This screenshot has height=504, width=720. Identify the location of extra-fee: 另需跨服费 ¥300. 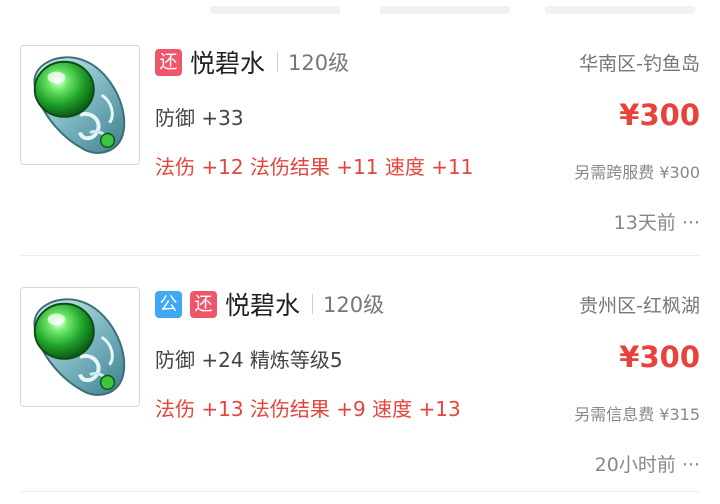
(637, 172).